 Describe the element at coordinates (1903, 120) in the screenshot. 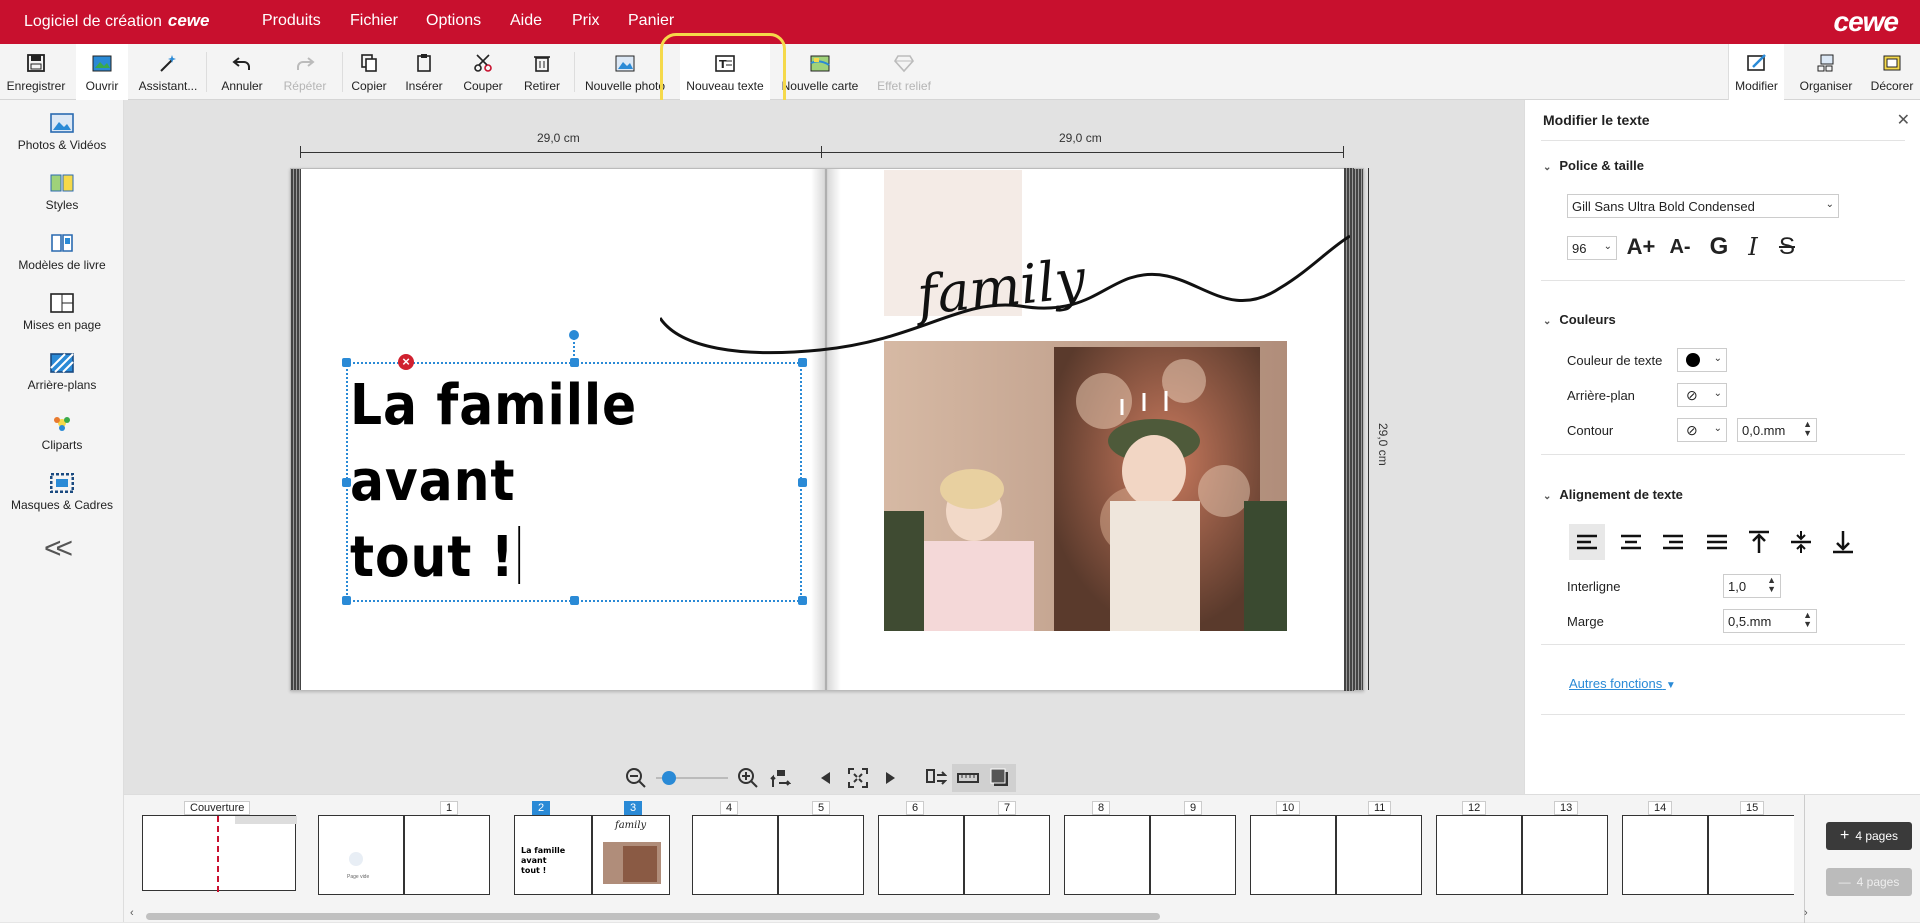

I see `close-icon: ✕` at that location.